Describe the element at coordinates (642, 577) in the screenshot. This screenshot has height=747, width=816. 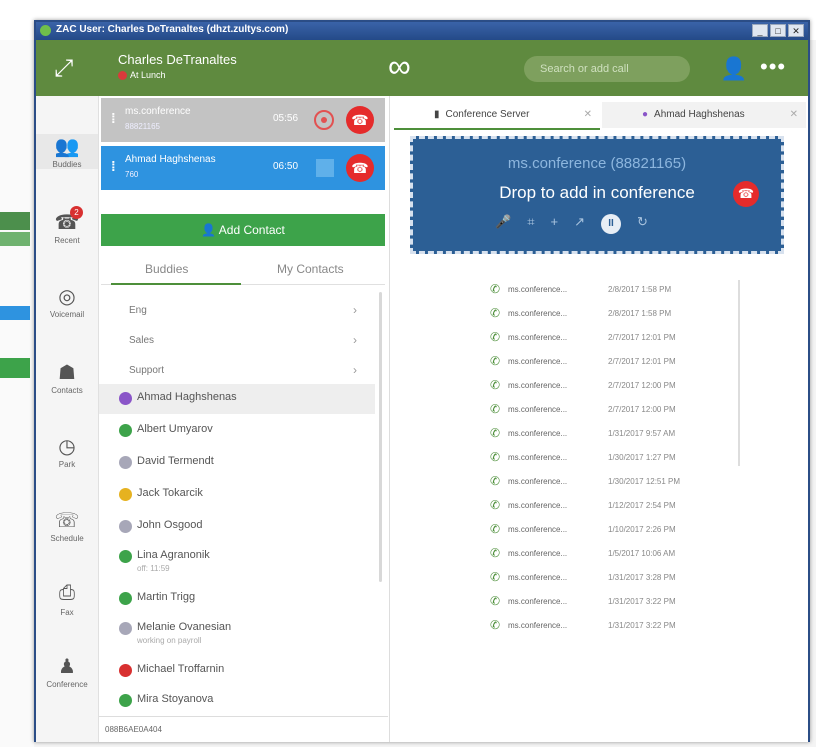
I see `history-date: 1/31/2017 3:28 PM` at that location.